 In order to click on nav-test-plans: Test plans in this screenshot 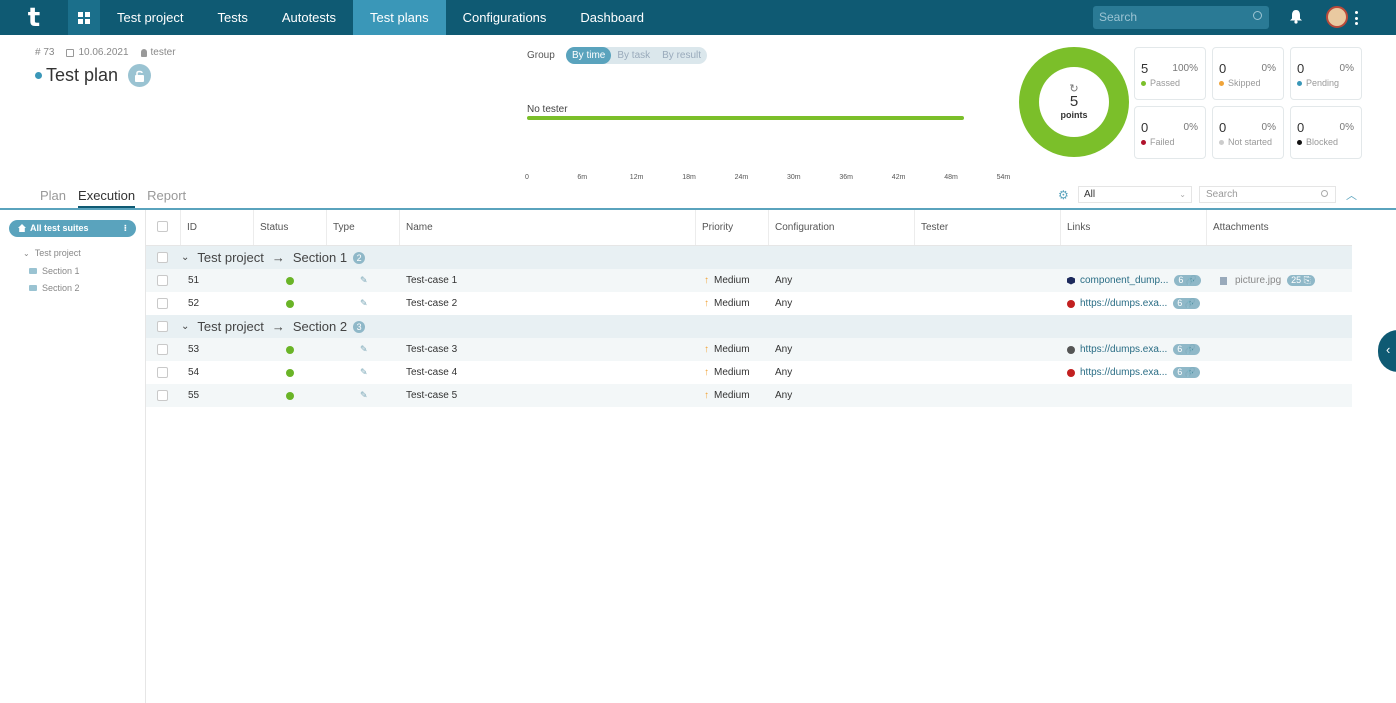, I will do `click(399, 17)`.